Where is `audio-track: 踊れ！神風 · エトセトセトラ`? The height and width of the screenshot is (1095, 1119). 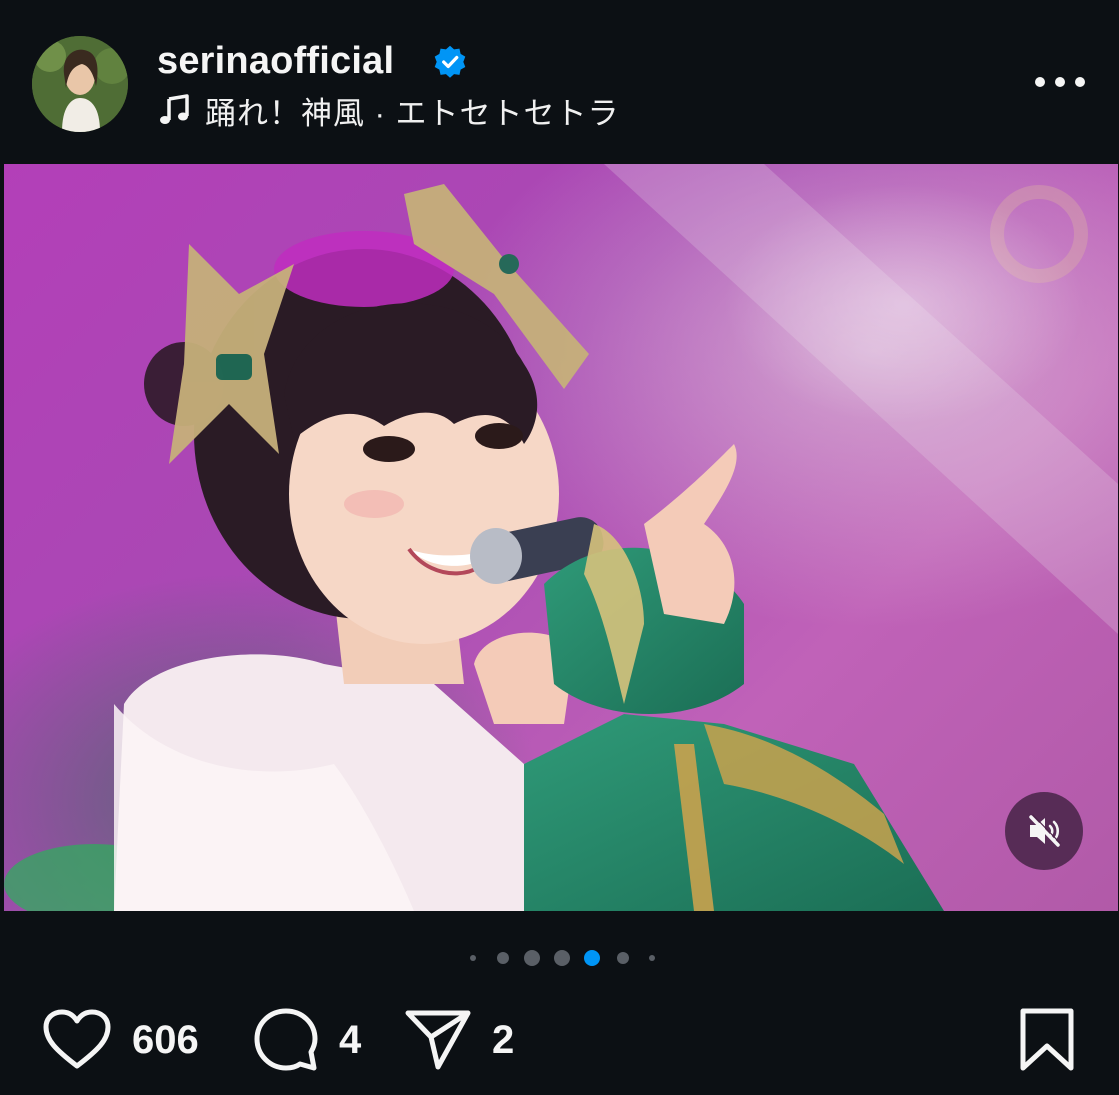 audio-track: 踊れ！神風 · エトセトセトラ is located at coordinates (388, 110).